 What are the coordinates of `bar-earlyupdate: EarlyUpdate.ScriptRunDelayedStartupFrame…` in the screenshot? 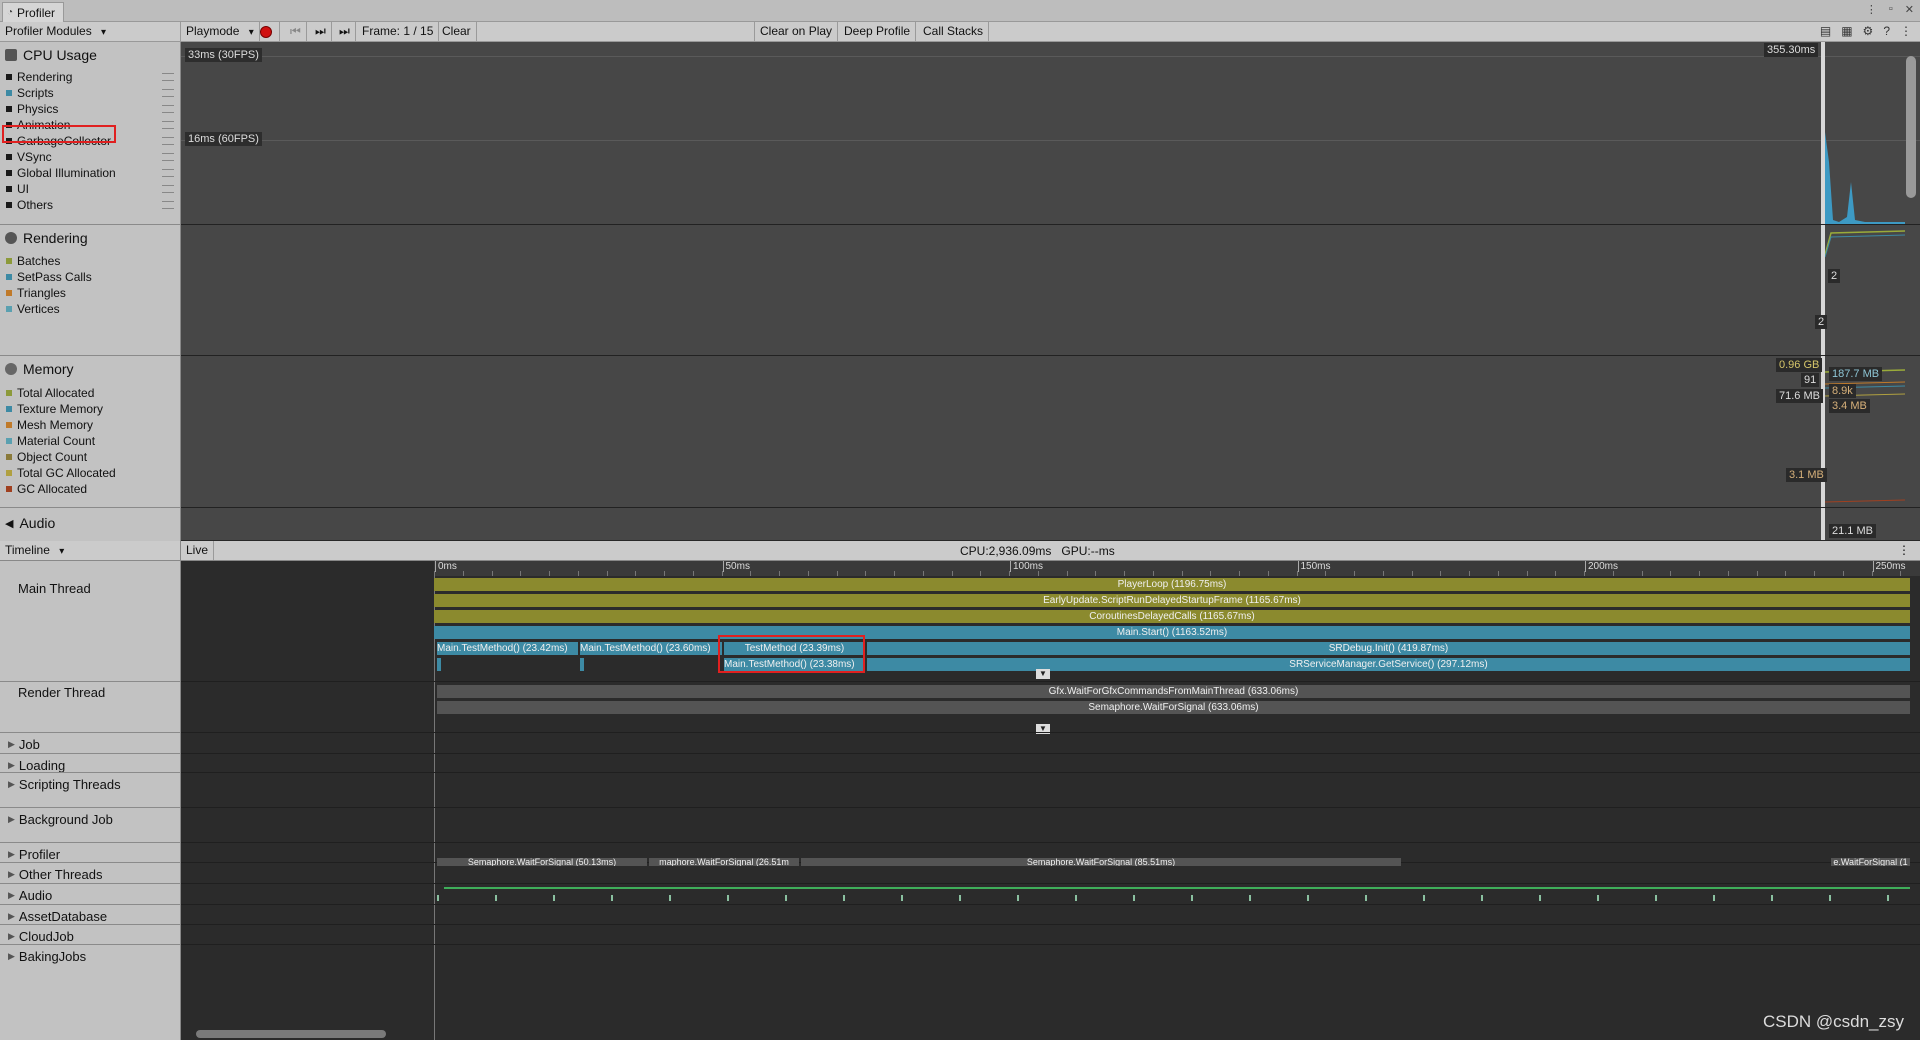 It's located at (1172, 600).